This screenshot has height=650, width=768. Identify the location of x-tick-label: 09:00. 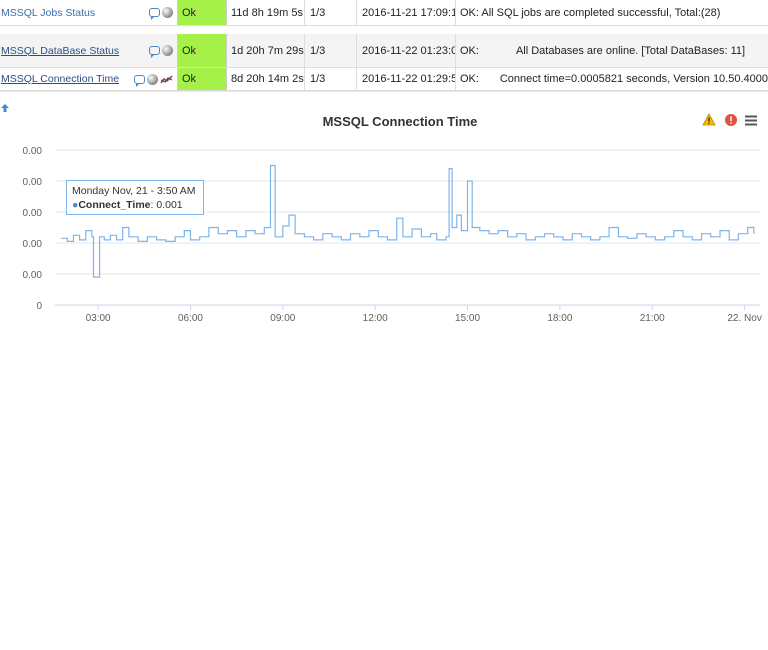
(282, 318).